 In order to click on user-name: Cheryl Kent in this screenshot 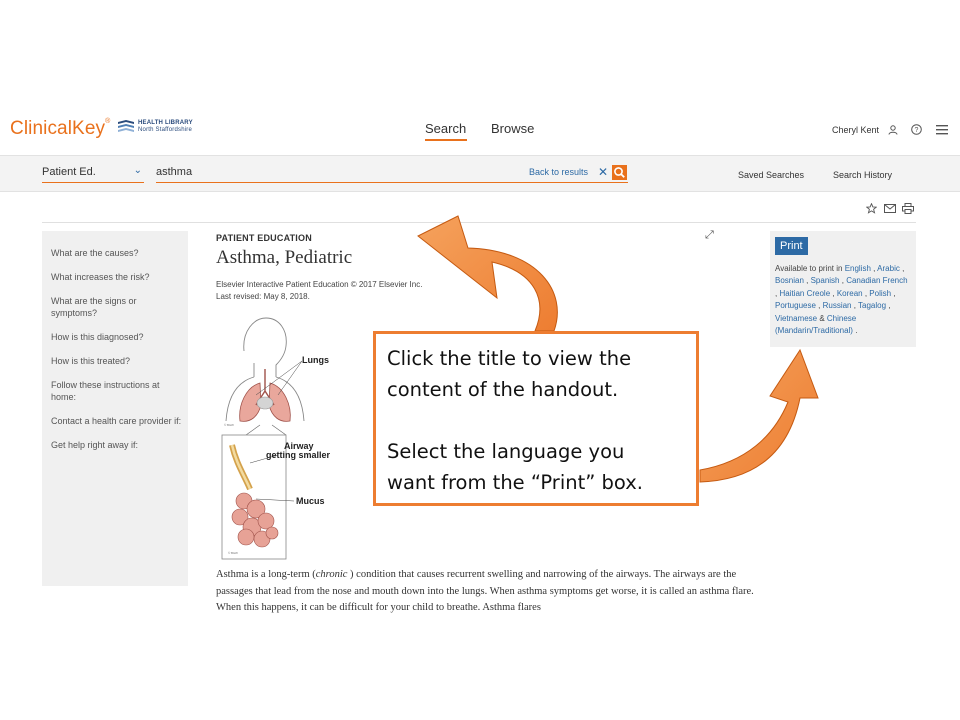, I will do `click(855, 130)`.